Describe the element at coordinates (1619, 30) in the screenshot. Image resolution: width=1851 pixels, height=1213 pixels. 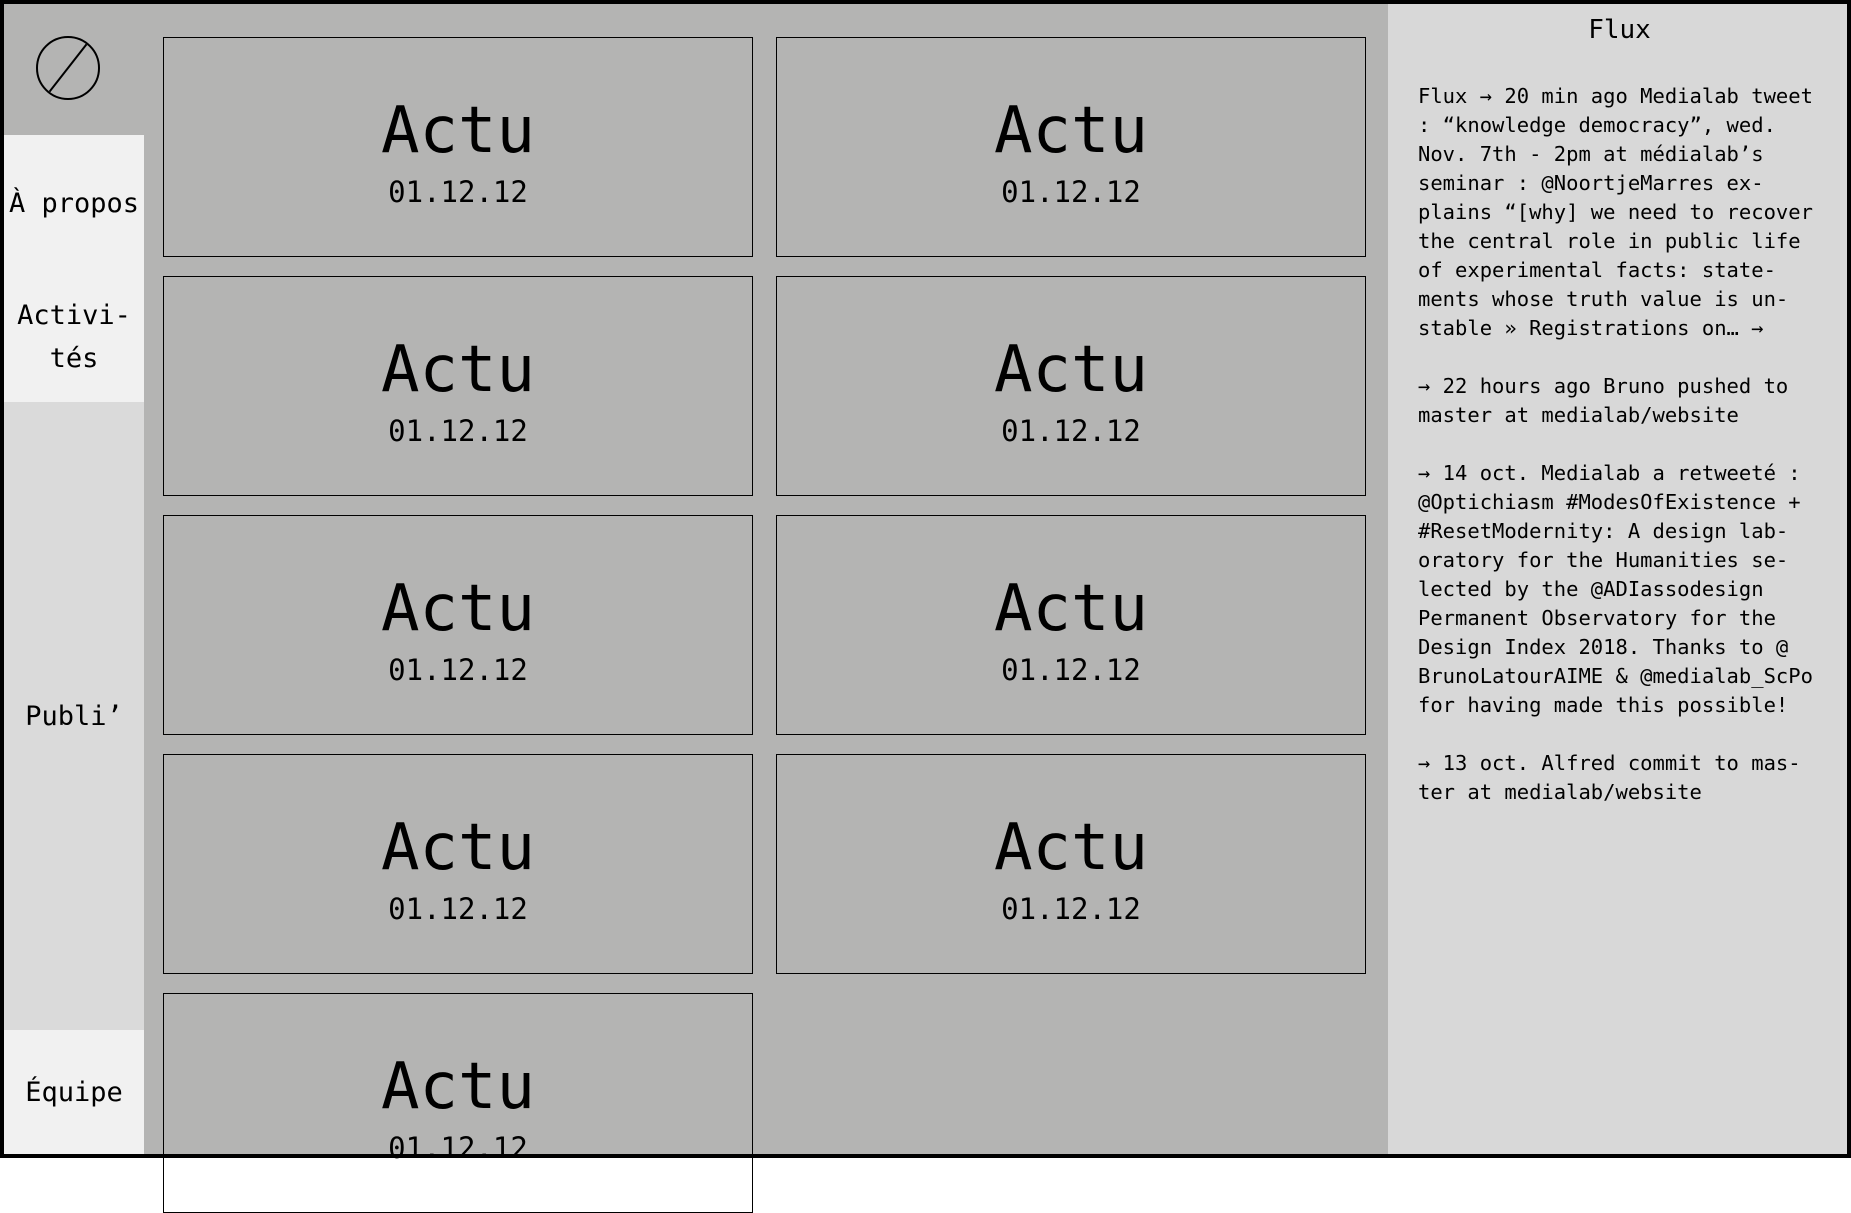
I see `flux-title: Flux` at that location.